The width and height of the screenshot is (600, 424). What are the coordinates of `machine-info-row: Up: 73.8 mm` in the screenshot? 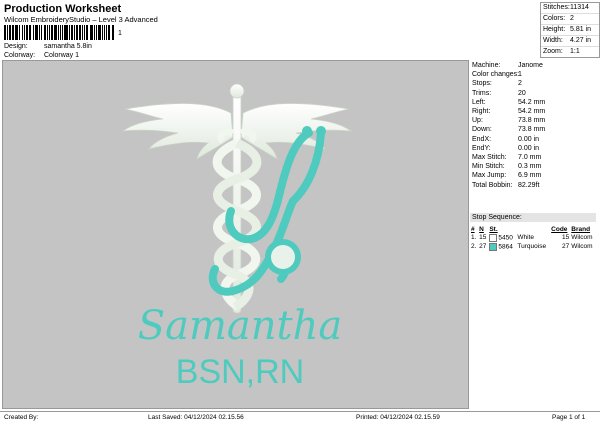 It's located at (533, 120).